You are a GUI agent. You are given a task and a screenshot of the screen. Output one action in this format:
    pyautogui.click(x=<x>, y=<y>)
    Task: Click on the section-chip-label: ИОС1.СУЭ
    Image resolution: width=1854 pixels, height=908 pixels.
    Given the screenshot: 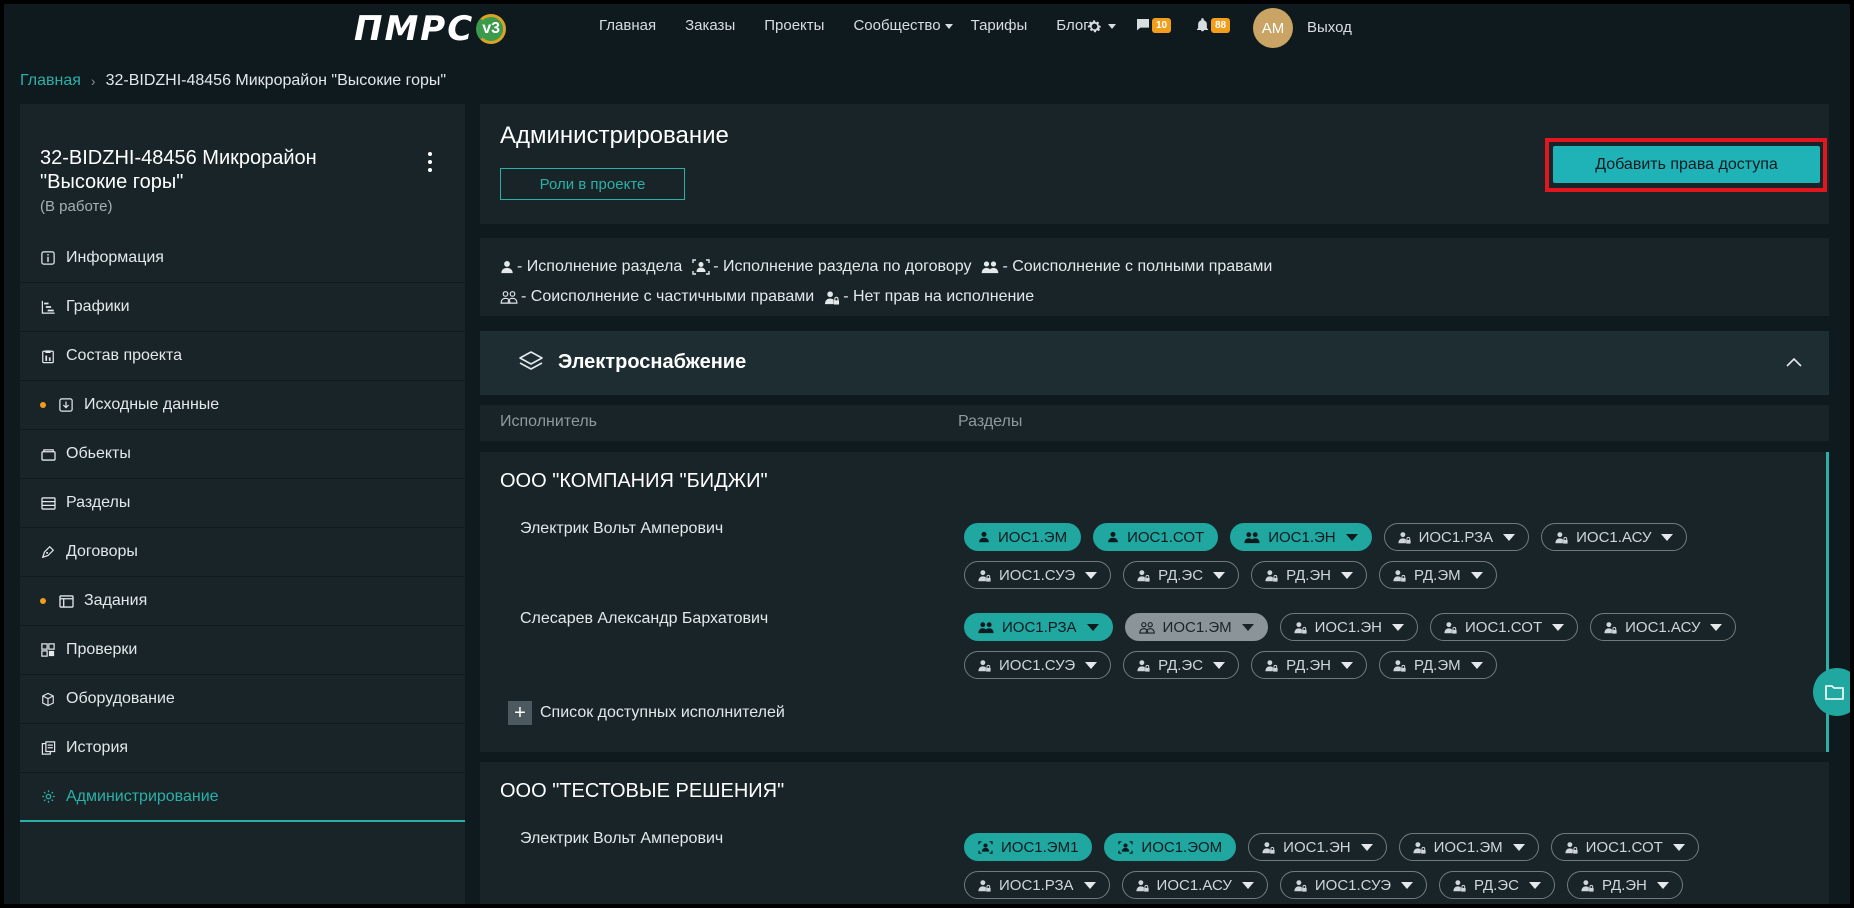 What is the action you would take?
    pyautogui.click(x=1037, y=575)
    